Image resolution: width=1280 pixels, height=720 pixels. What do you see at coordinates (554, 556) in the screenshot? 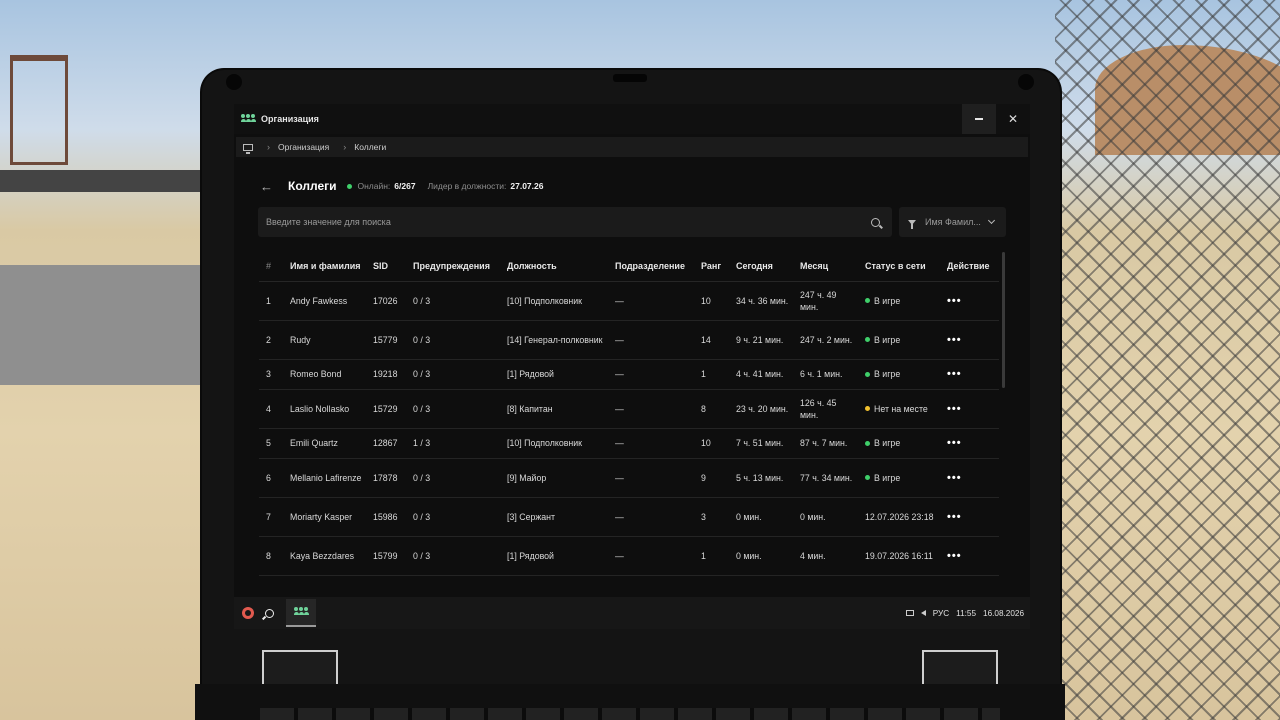
I see `member-position: [1] Рядовой` at bounding box center [554, 556].